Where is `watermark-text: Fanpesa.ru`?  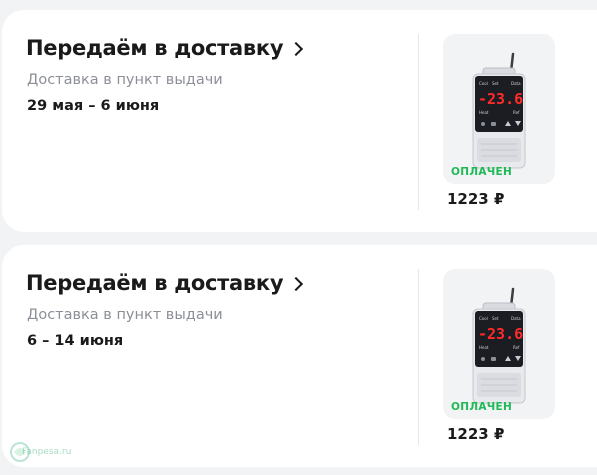 watermark-text: Fanpesa.ru is located at coordinates (46, 452).